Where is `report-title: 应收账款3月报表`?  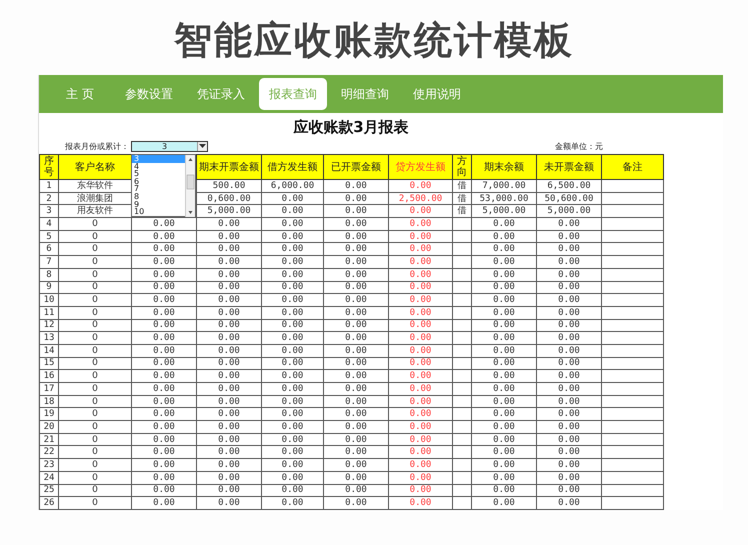 report-title: 应收账款3月报表 is located at coordinates (351, 127).